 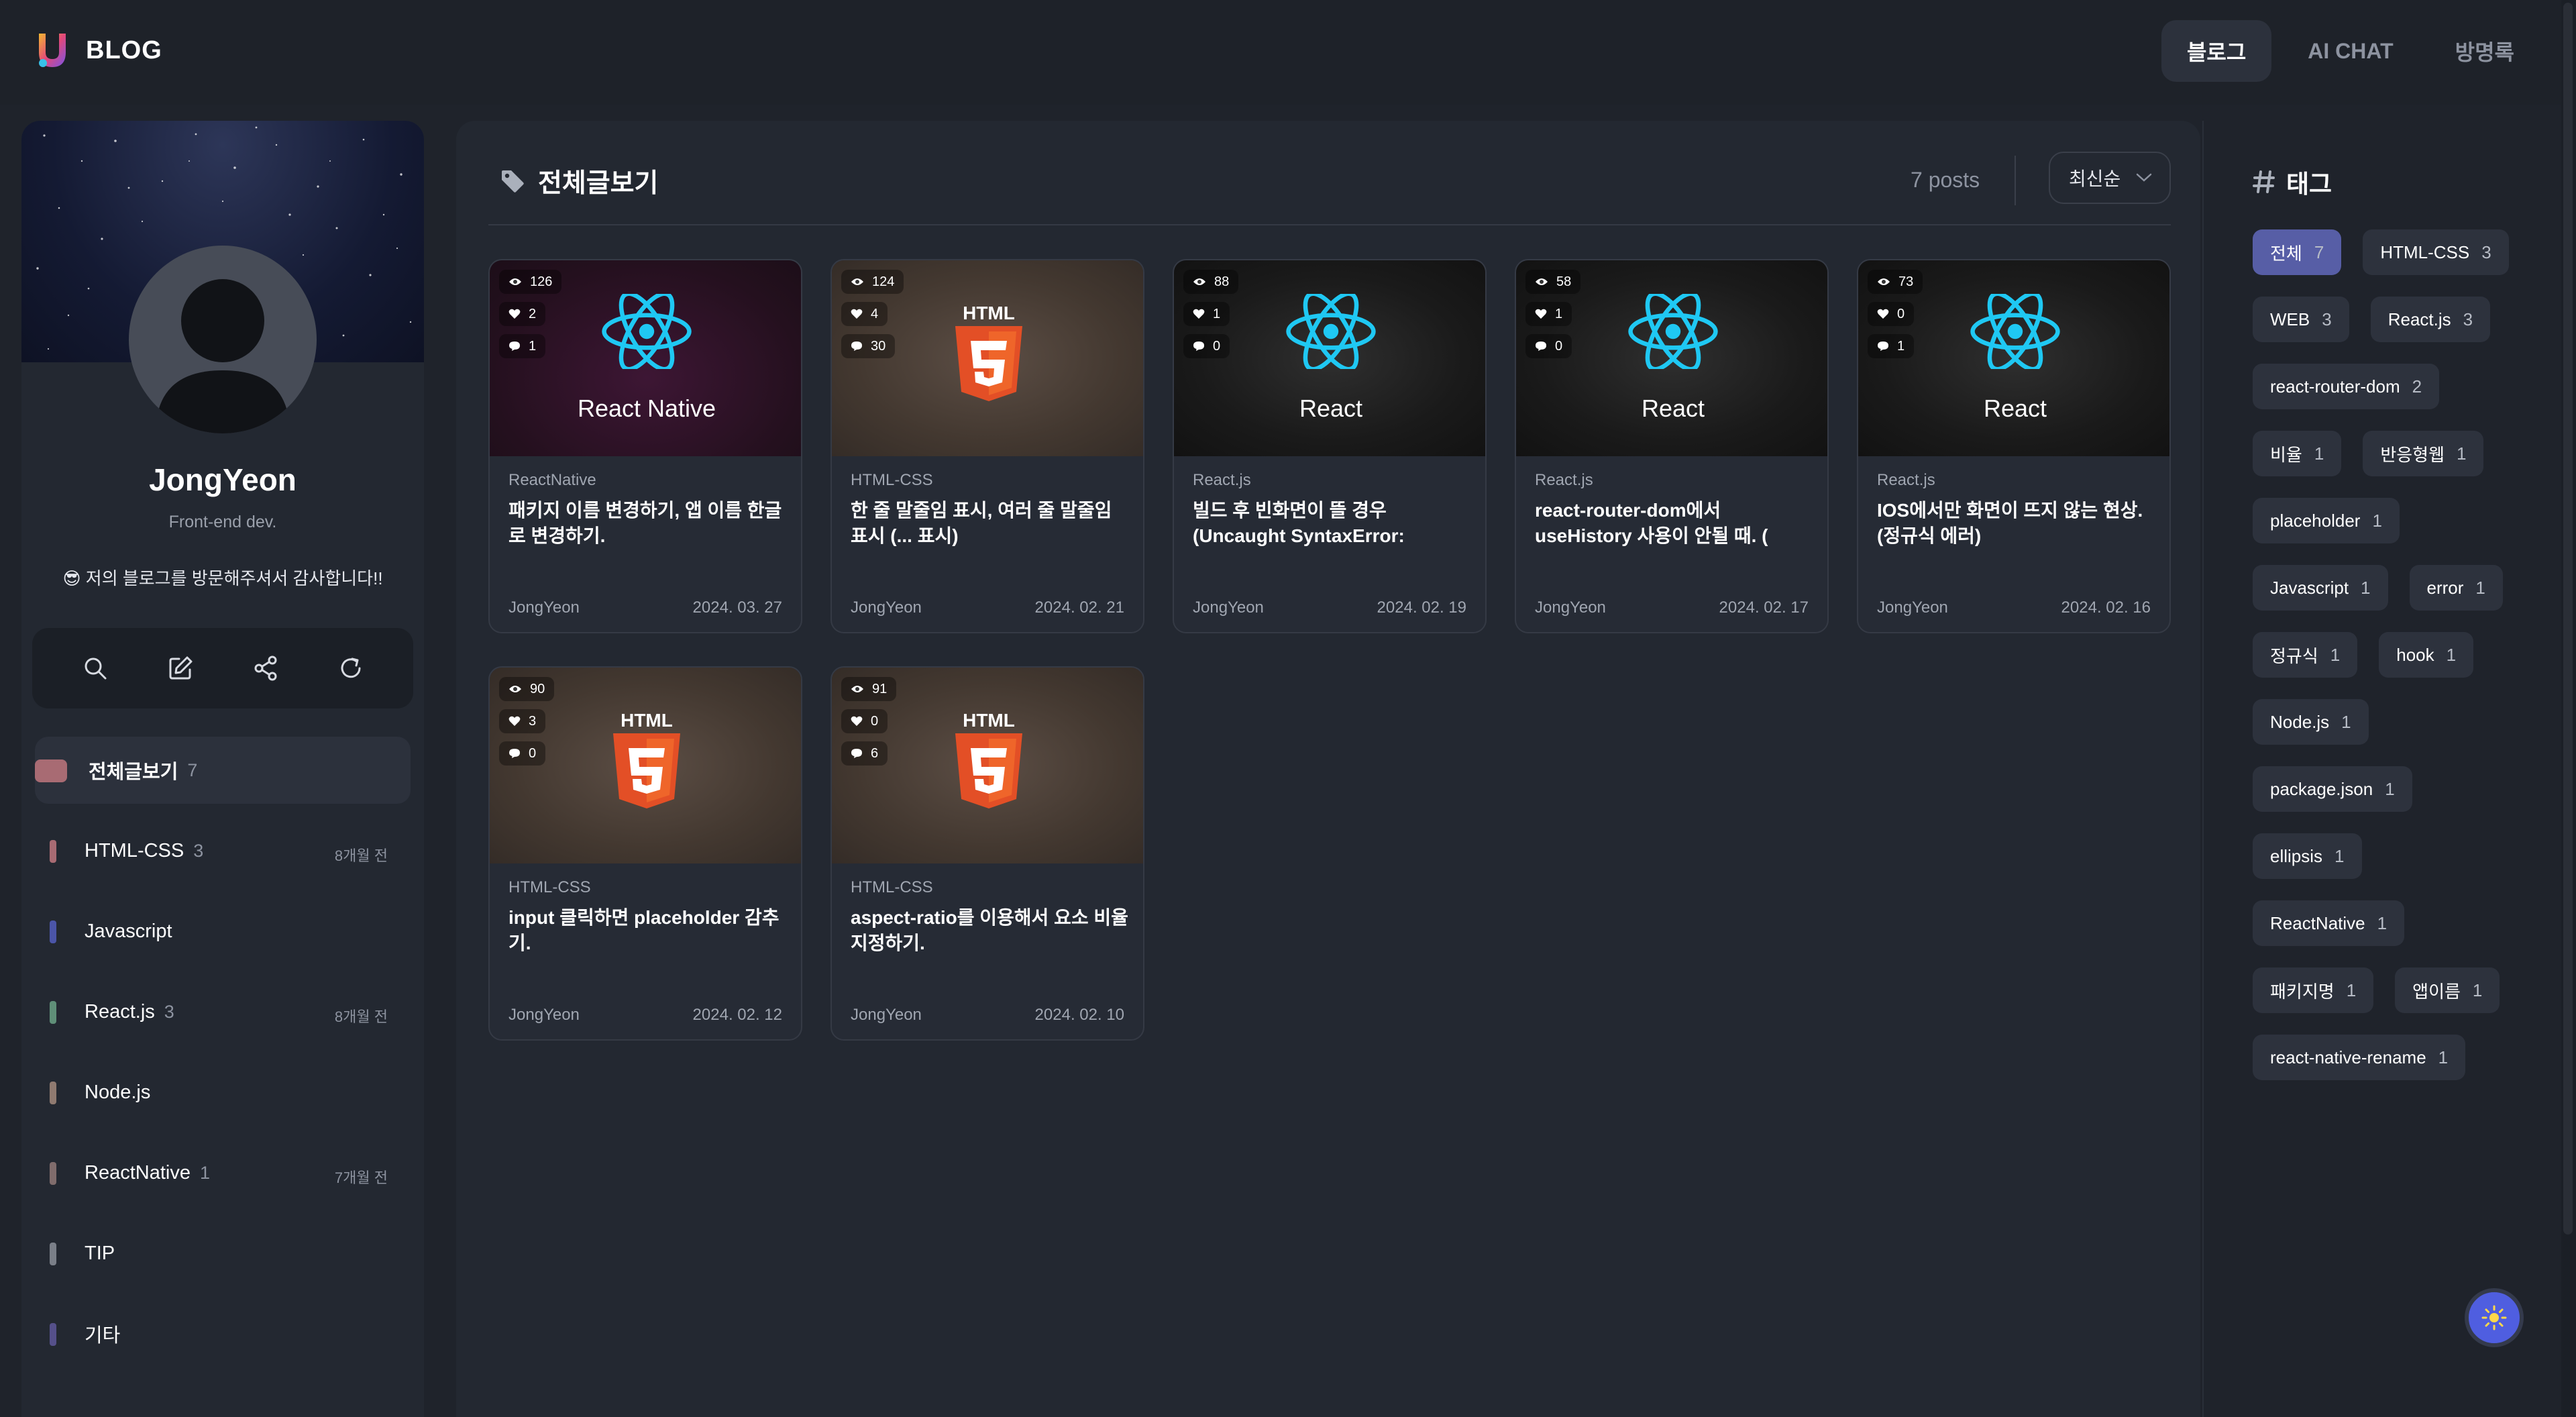 I want to click on tag-chip: placeholder 1, so click(x=2326, y=520).